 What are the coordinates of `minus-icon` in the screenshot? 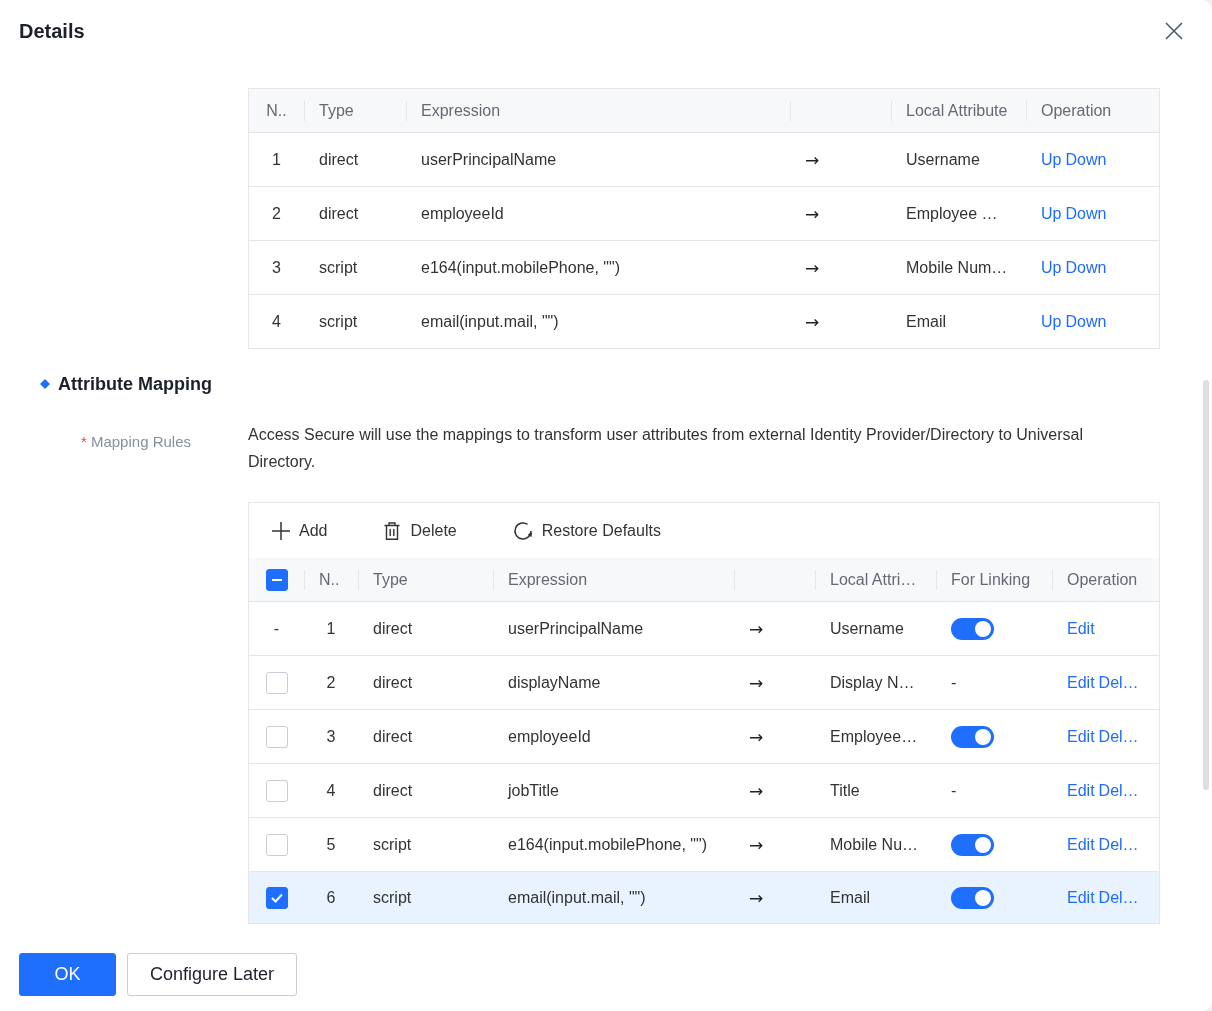 It's located at (276, 579).